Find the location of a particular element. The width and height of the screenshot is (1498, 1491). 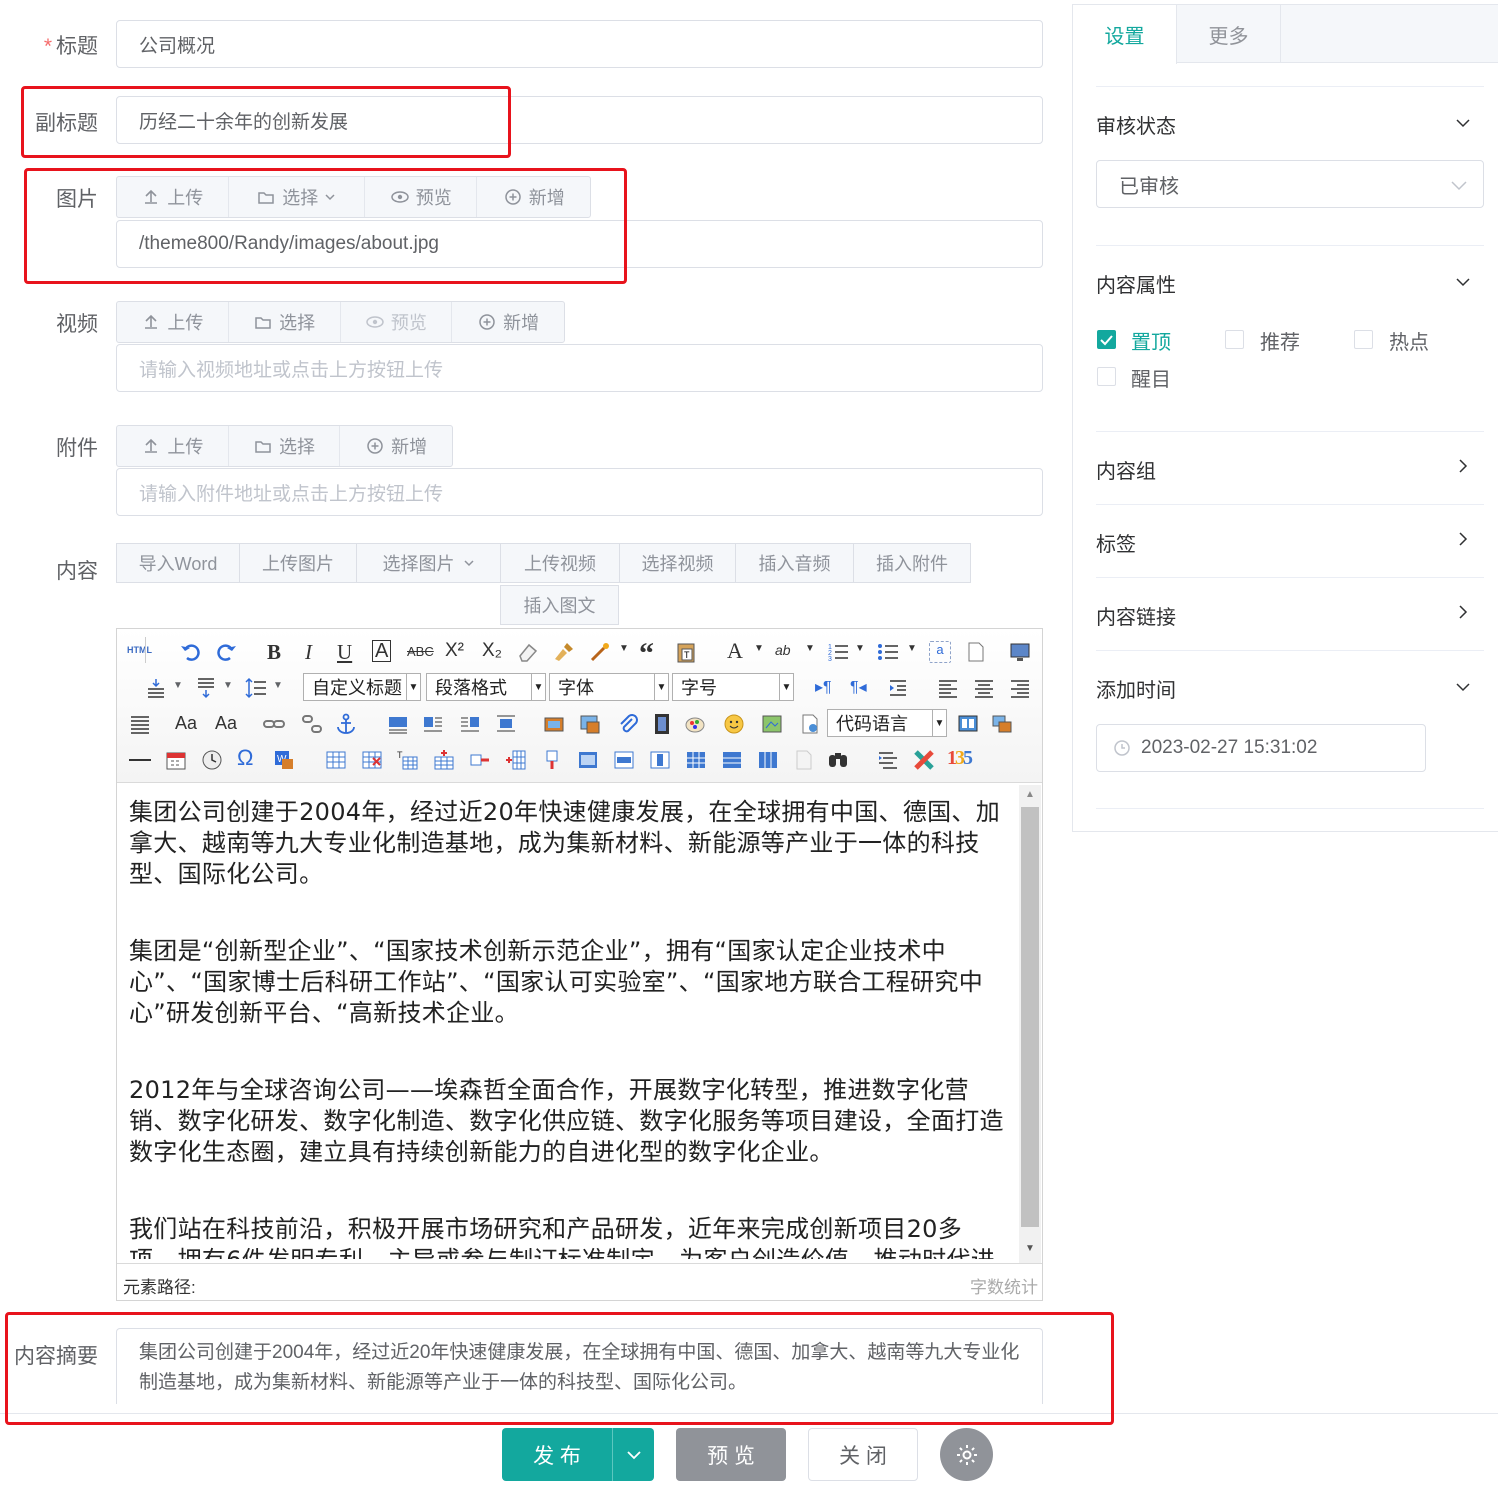

align-right-icon is located at coordinates (1020, 688).